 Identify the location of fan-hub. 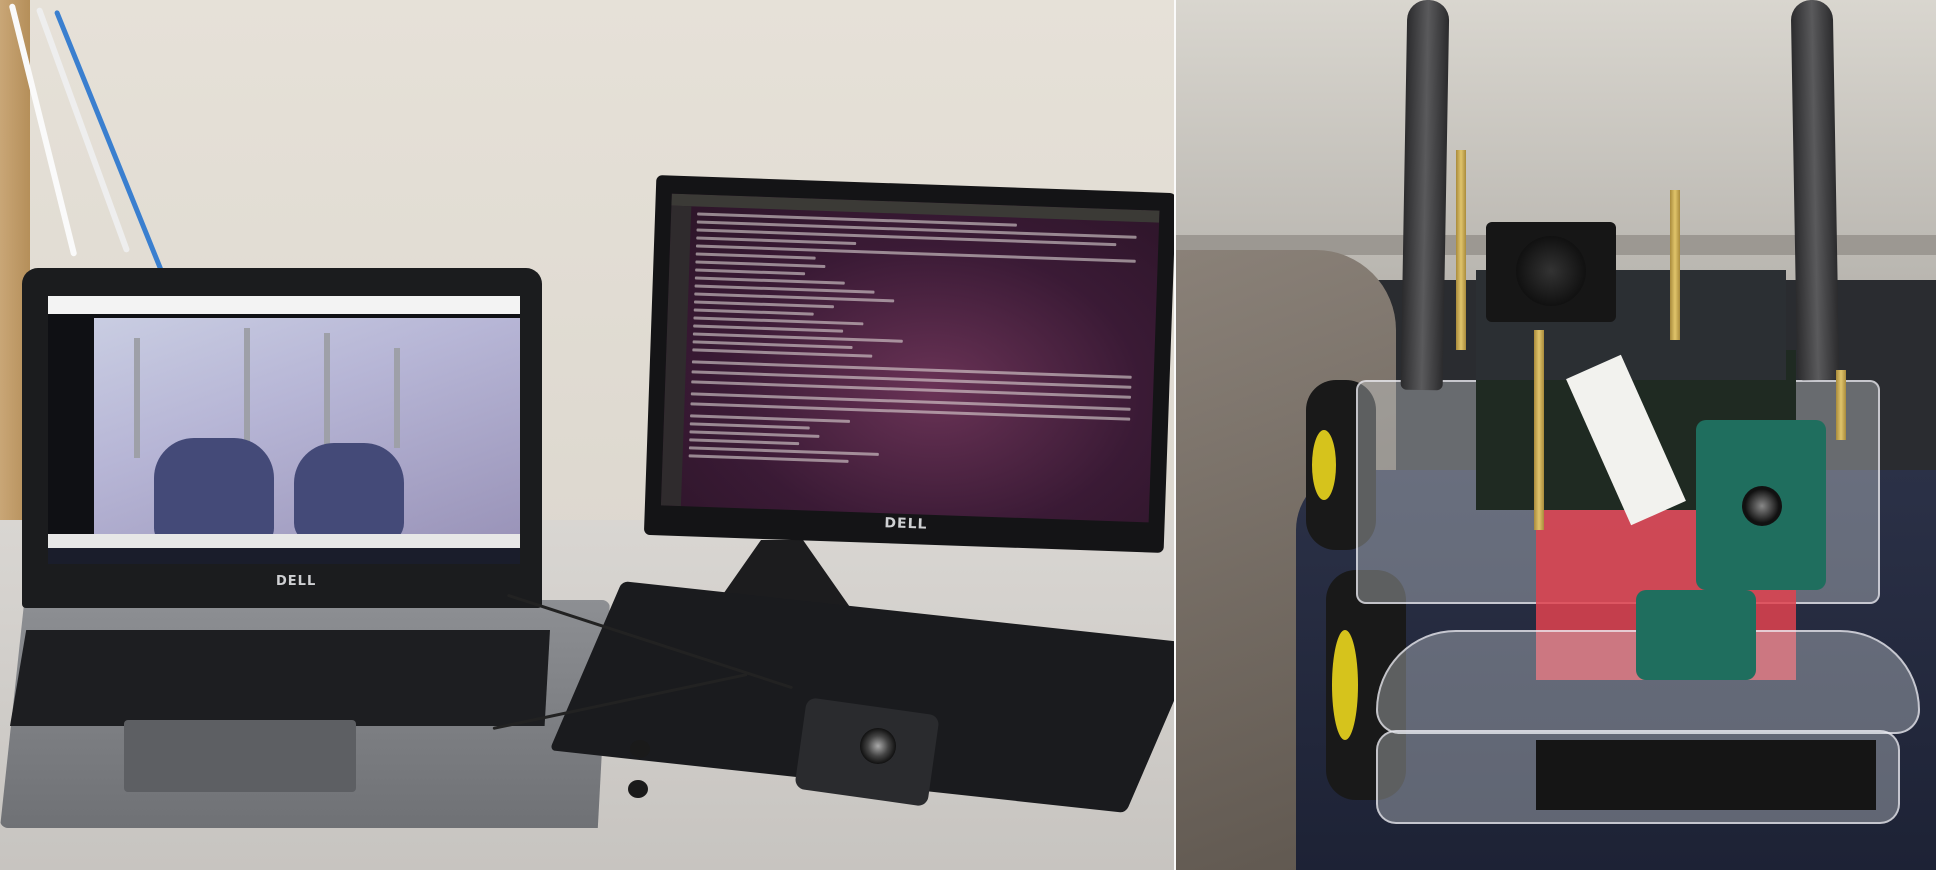
(1551, 271).